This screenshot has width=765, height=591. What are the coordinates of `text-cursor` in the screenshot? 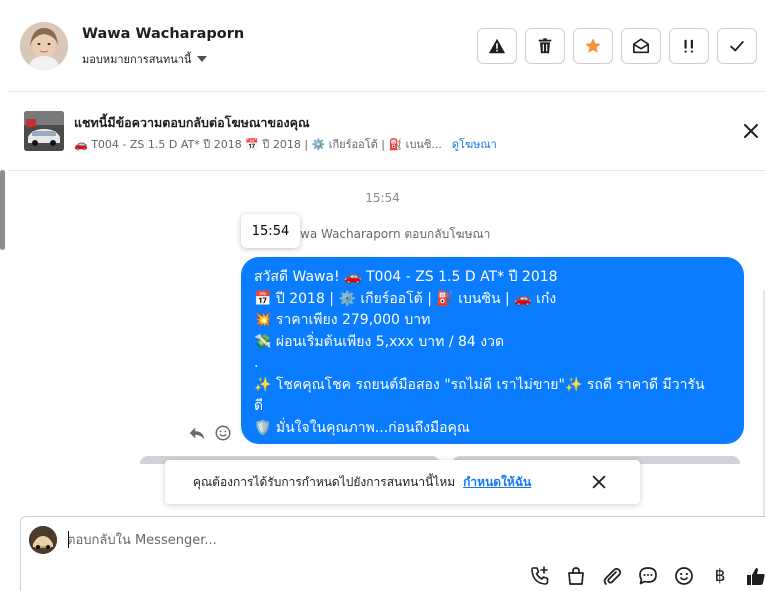 It's located at (68, 539).